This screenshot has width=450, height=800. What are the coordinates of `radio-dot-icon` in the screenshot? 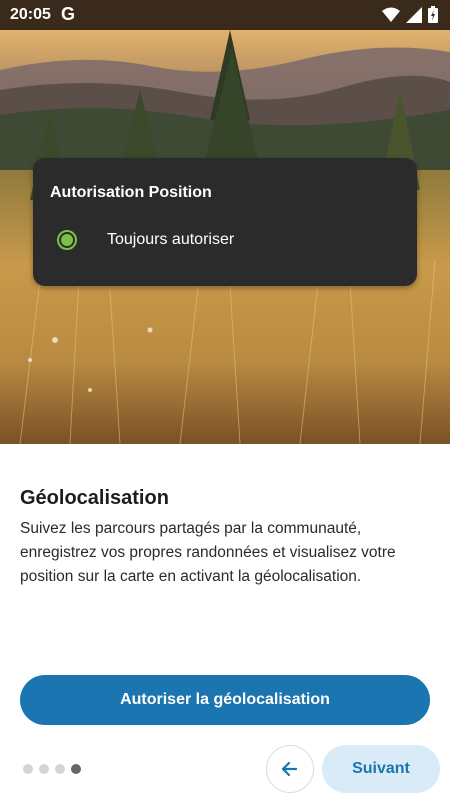 It's located at (67, 240).